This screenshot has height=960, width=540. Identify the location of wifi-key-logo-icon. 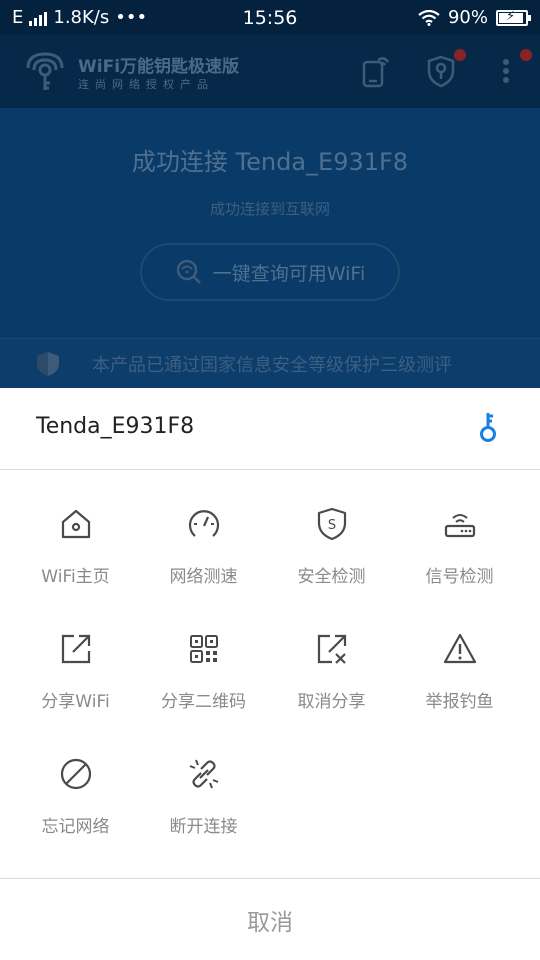
(45, 71).